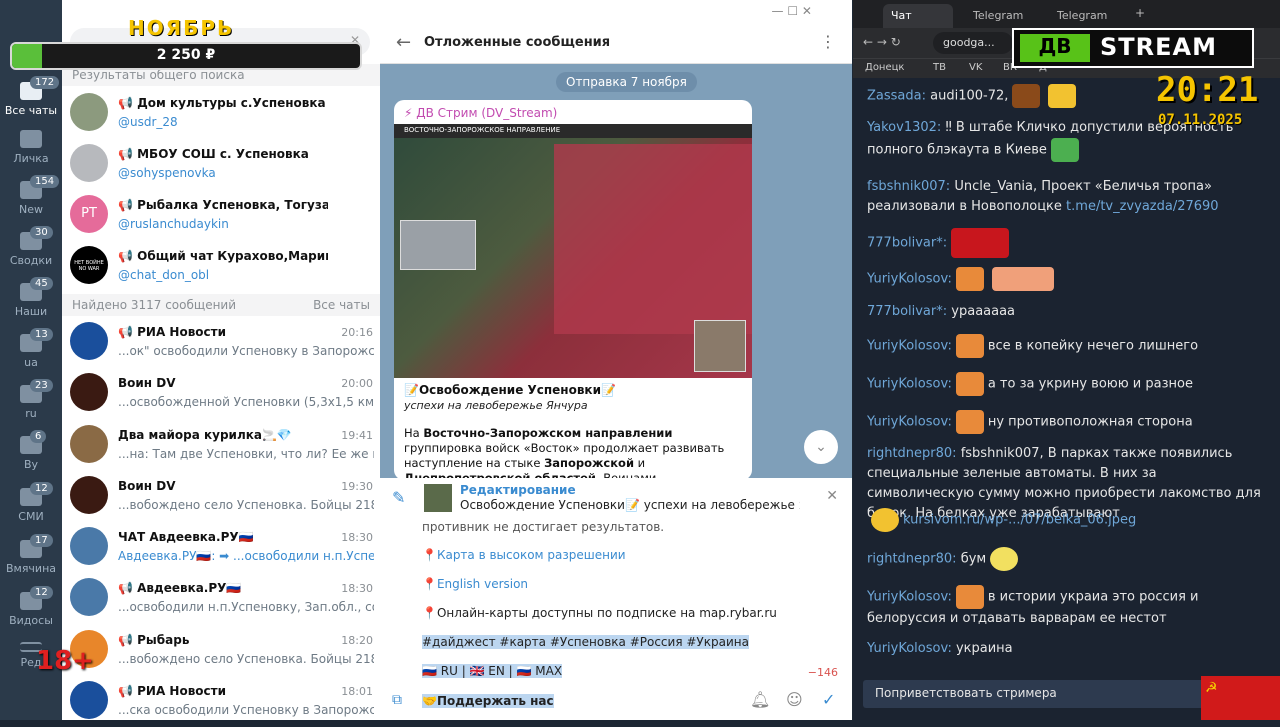 This screenshot has height=727, width=1280. Describe the element at coordinates (31, 502) in the screenshot. I see `folder-smi: 12 СМИ` at that location.